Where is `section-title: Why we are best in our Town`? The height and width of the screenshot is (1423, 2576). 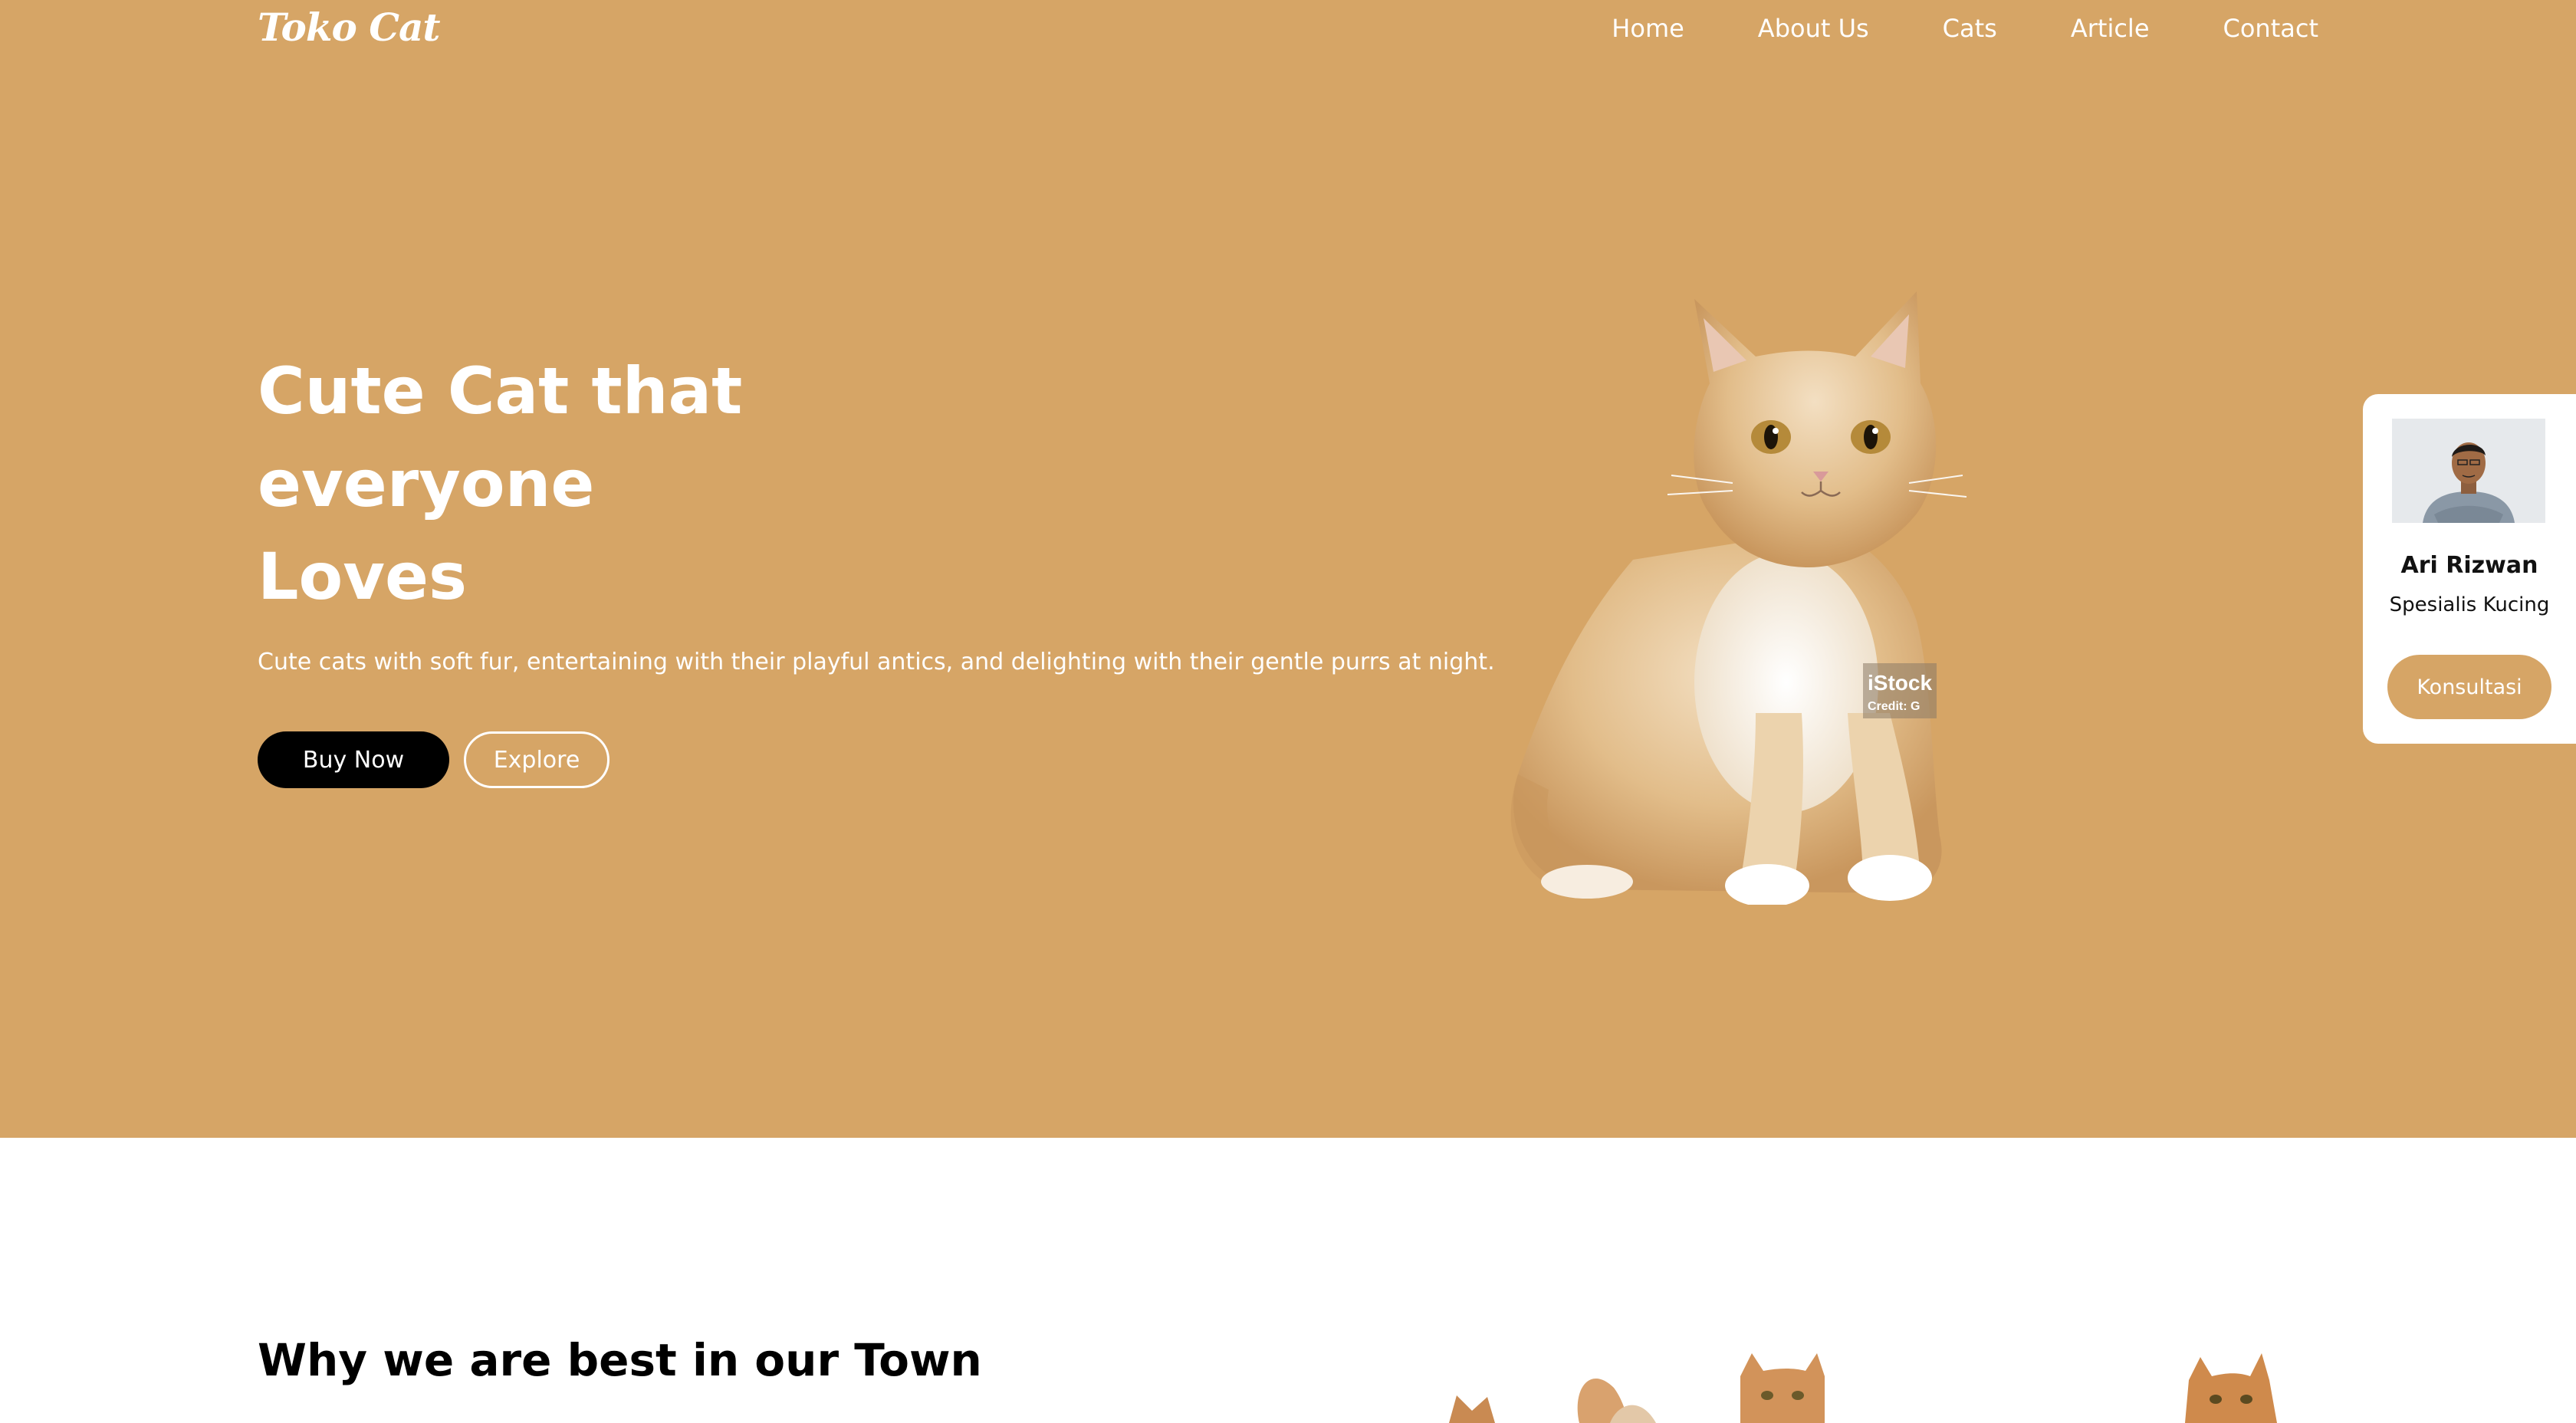
section-title: Why we are best in our Town is located at coordinates (620, 1360).